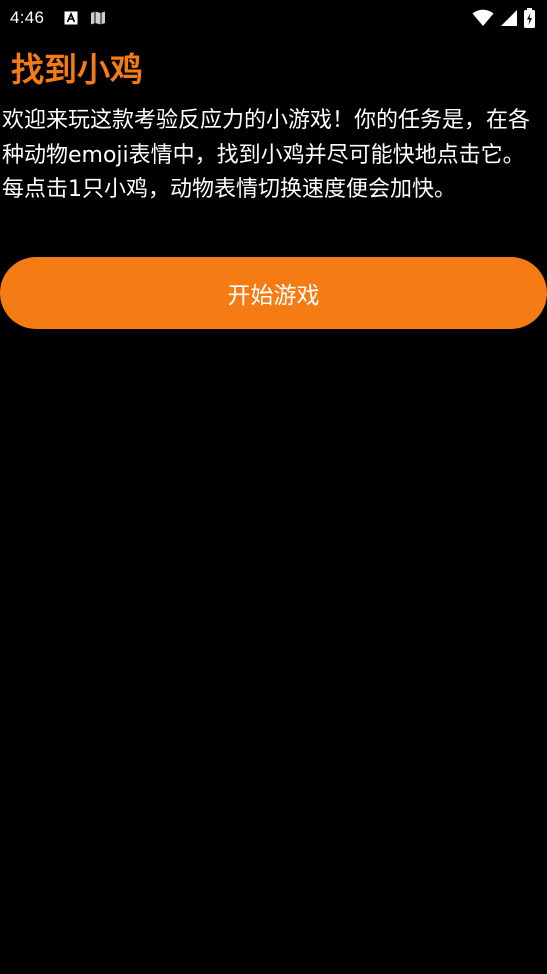 The image size is (547, 974). What do you see at coordinates (71, 18) in the screenshot?
I see `font-notification-icon` at bounding box center [71, 18].